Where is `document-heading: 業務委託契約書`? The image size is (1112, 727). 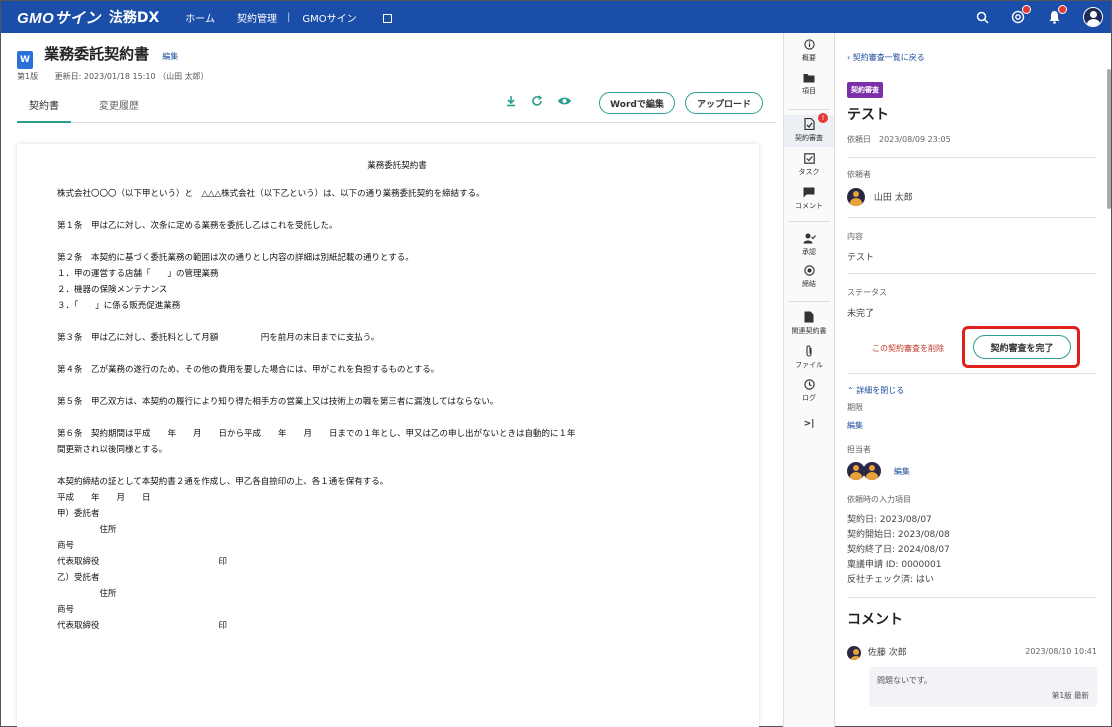
document-heading: 業務委託契約書 is located at coordinates (397, 166).